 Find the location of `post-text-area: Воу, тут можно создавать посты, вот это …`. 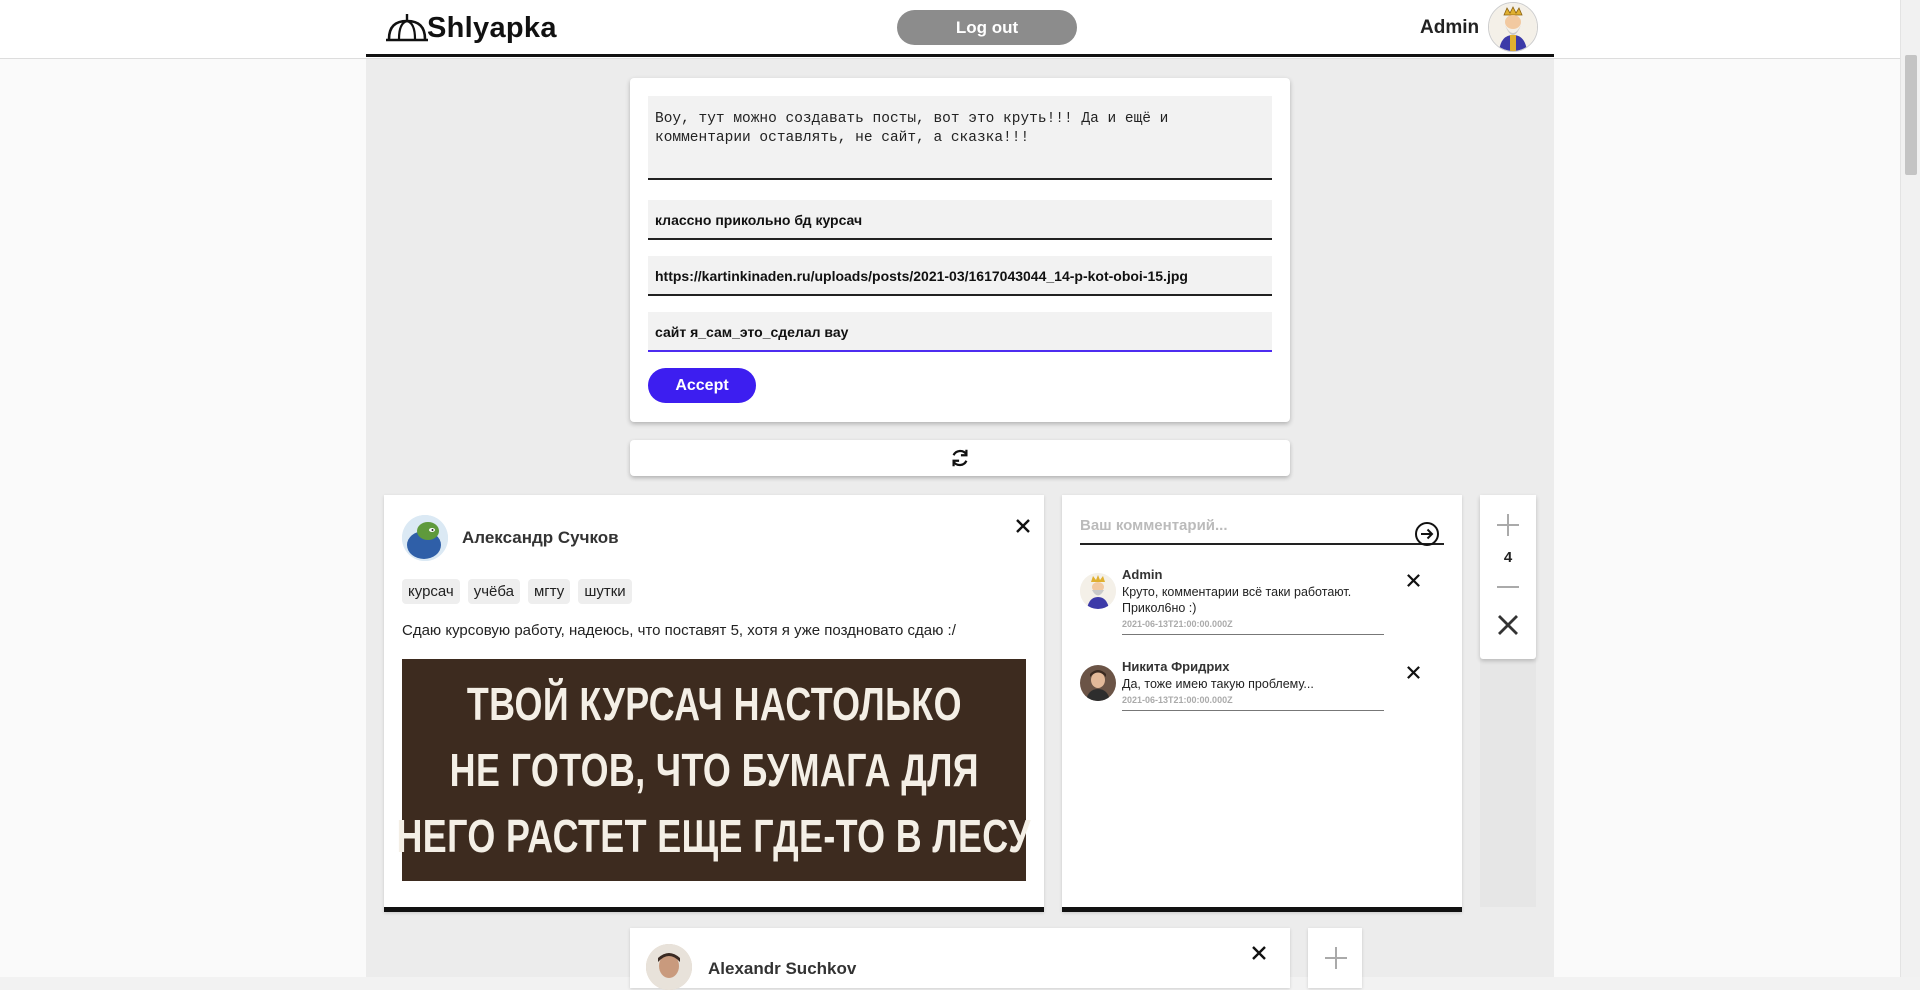

post-text-area: Воу, тут можно создавать посты, вот это … is located at coordinates (960, 138).